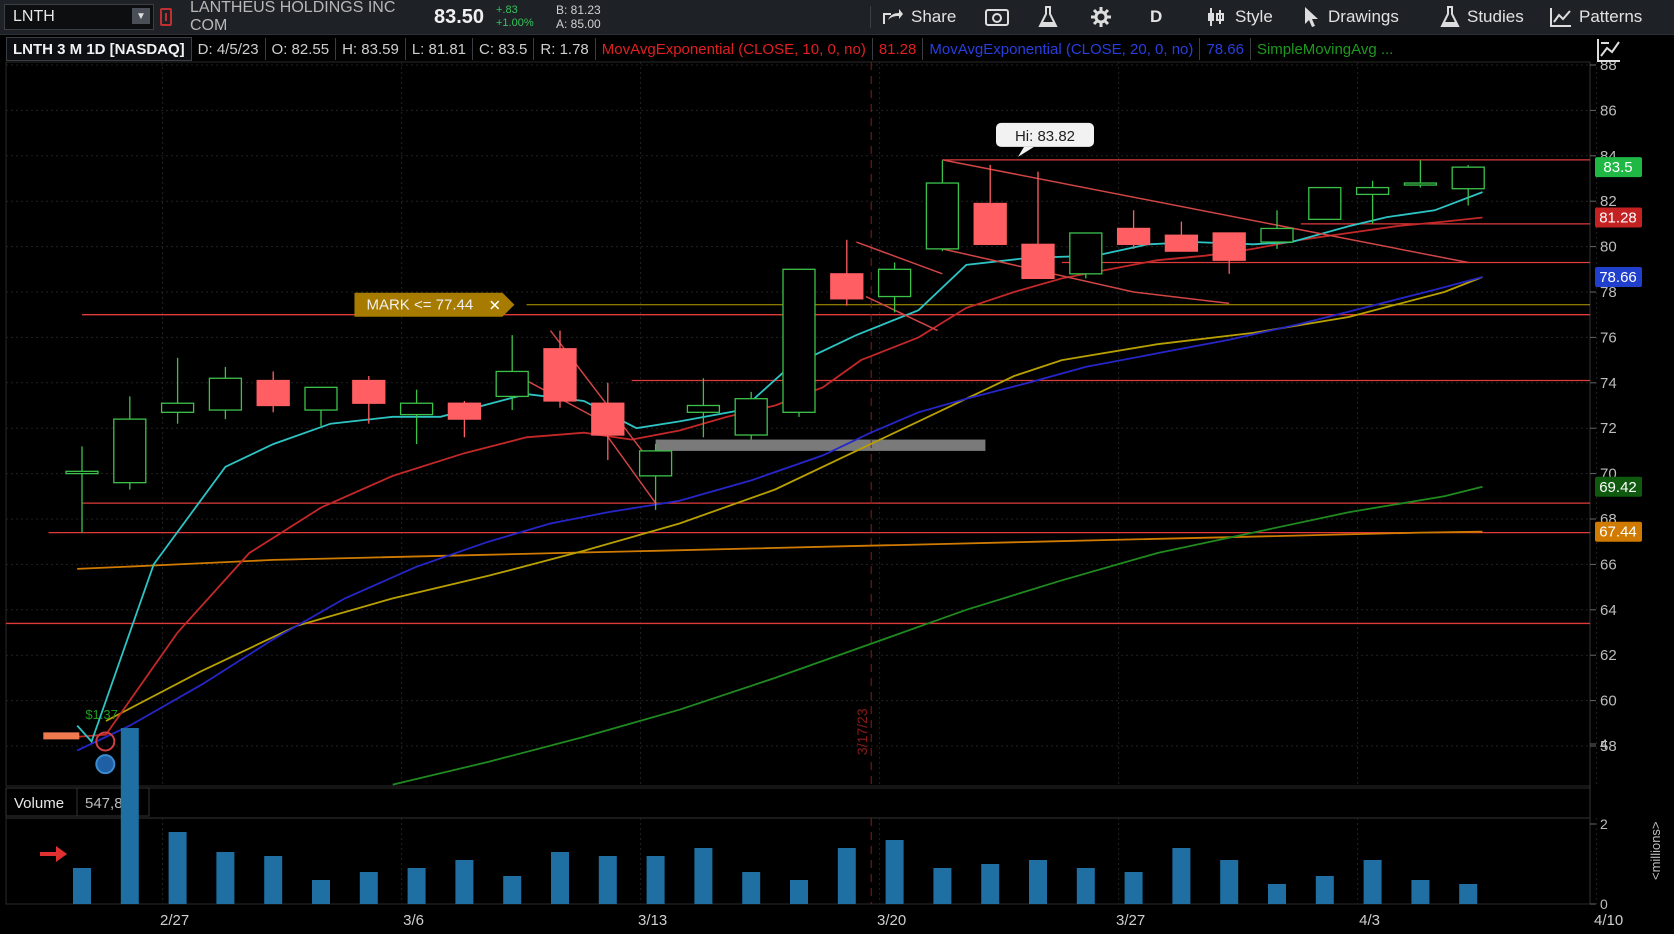 This screenshot has height=934, width=1674. Describe the element at coordinates (1560, 17) in the screenshot. I see `pattern-chart-icon` at that location.